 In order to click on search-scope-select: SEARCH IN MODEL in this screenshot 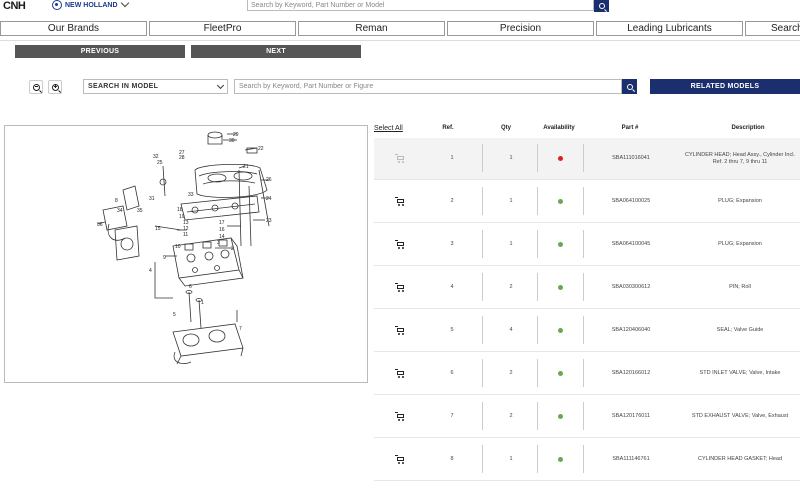, I will do `click(155, 86)`.